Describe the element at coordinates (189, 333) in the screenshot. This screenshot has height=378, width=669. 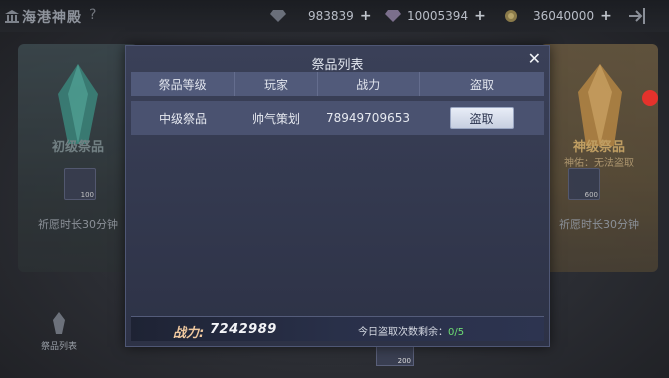
I see `power-label: 战力:` at that location.